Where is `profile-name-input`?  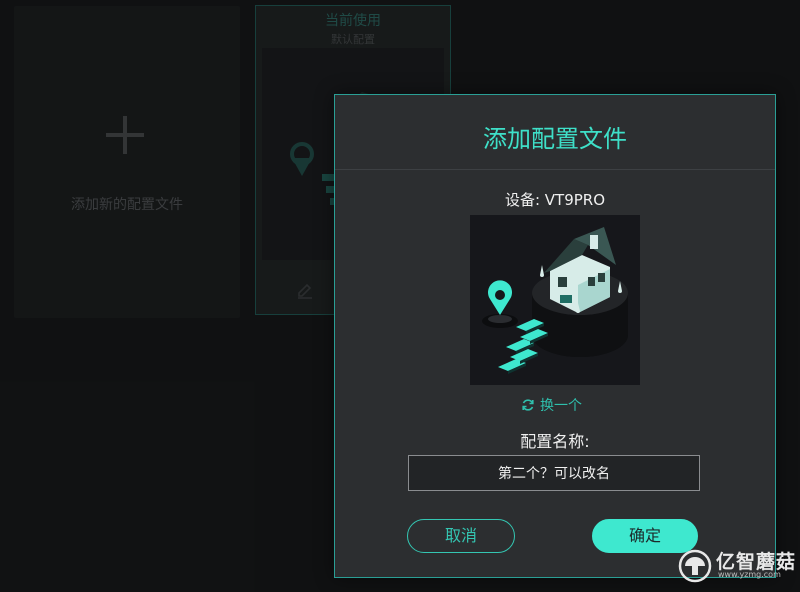 profile-name-input is located at coordinates (554, 473).